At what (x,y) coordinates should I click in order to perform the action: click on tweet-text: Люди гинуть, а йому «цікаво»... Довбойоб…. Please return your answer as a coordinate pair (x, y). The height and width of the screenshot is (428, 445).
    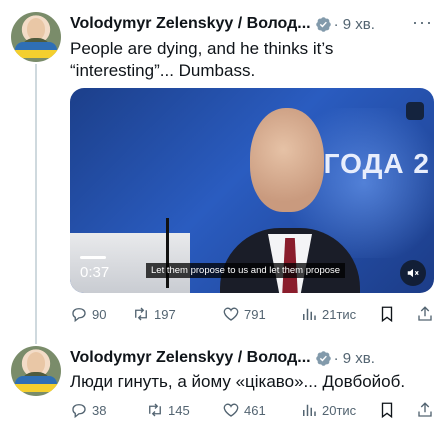
    Looking at the image, I should click on (237, 382).